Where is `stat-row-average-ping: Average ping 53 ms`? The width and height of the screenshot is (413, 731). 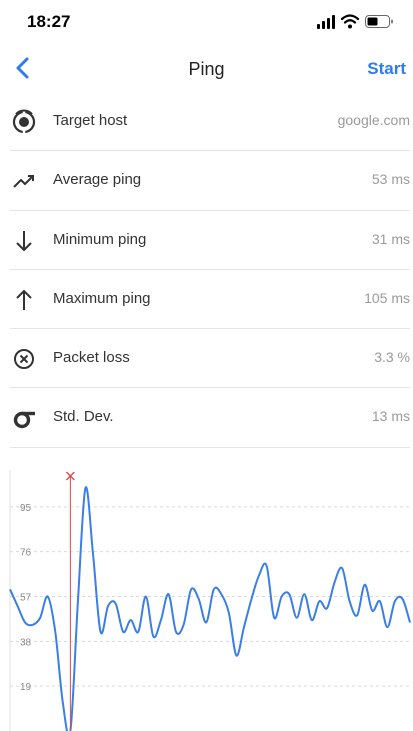 stat-row-average-ping: Average ping 53 ms is located at coordinates (206, 181).